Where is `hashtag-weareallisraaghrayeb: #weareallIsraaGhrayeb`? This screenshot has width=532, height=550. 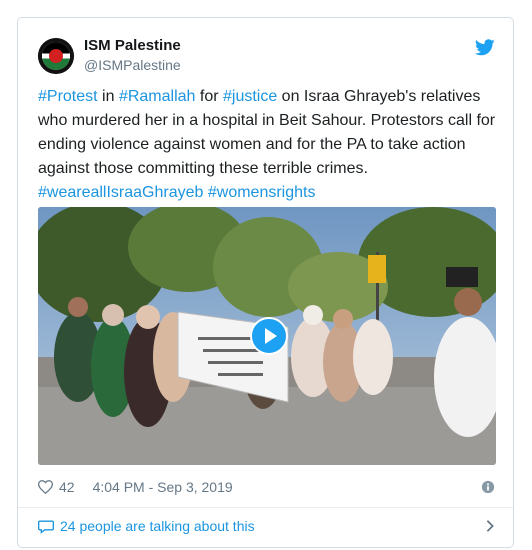
hashtag-weareallisraaghrayeb: #weareallIsraaGhrayeb is located at coordinates (120, 192).